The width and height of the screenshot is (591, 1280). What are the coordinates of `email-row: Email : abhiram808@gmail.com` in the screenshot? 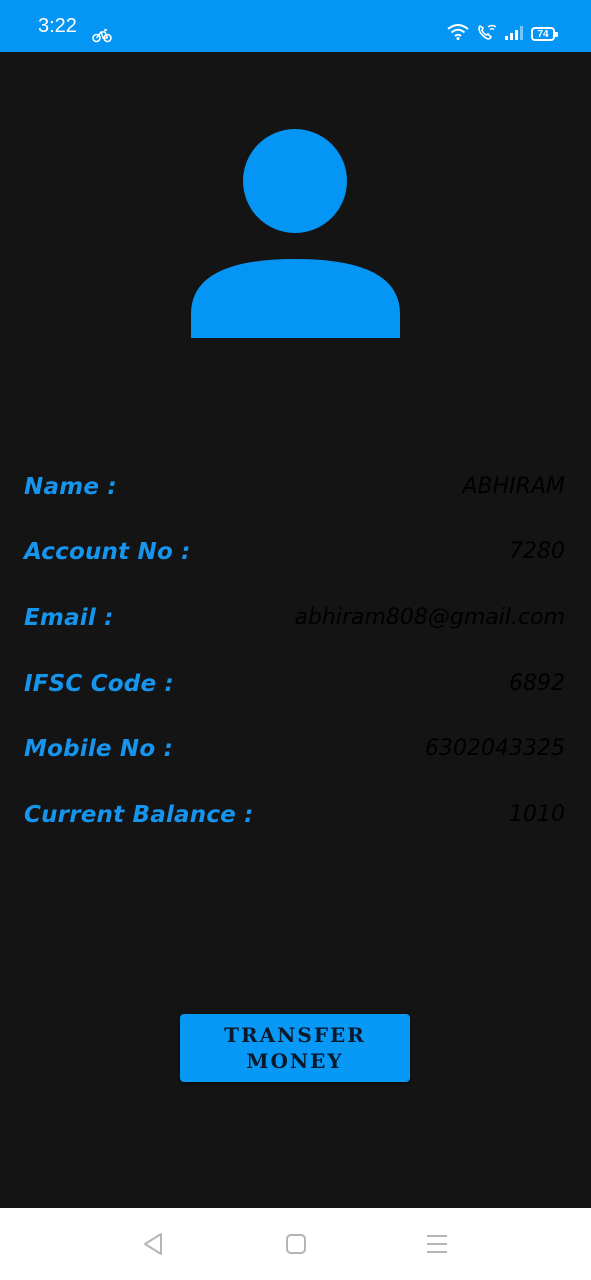 It's located at (294, 618).